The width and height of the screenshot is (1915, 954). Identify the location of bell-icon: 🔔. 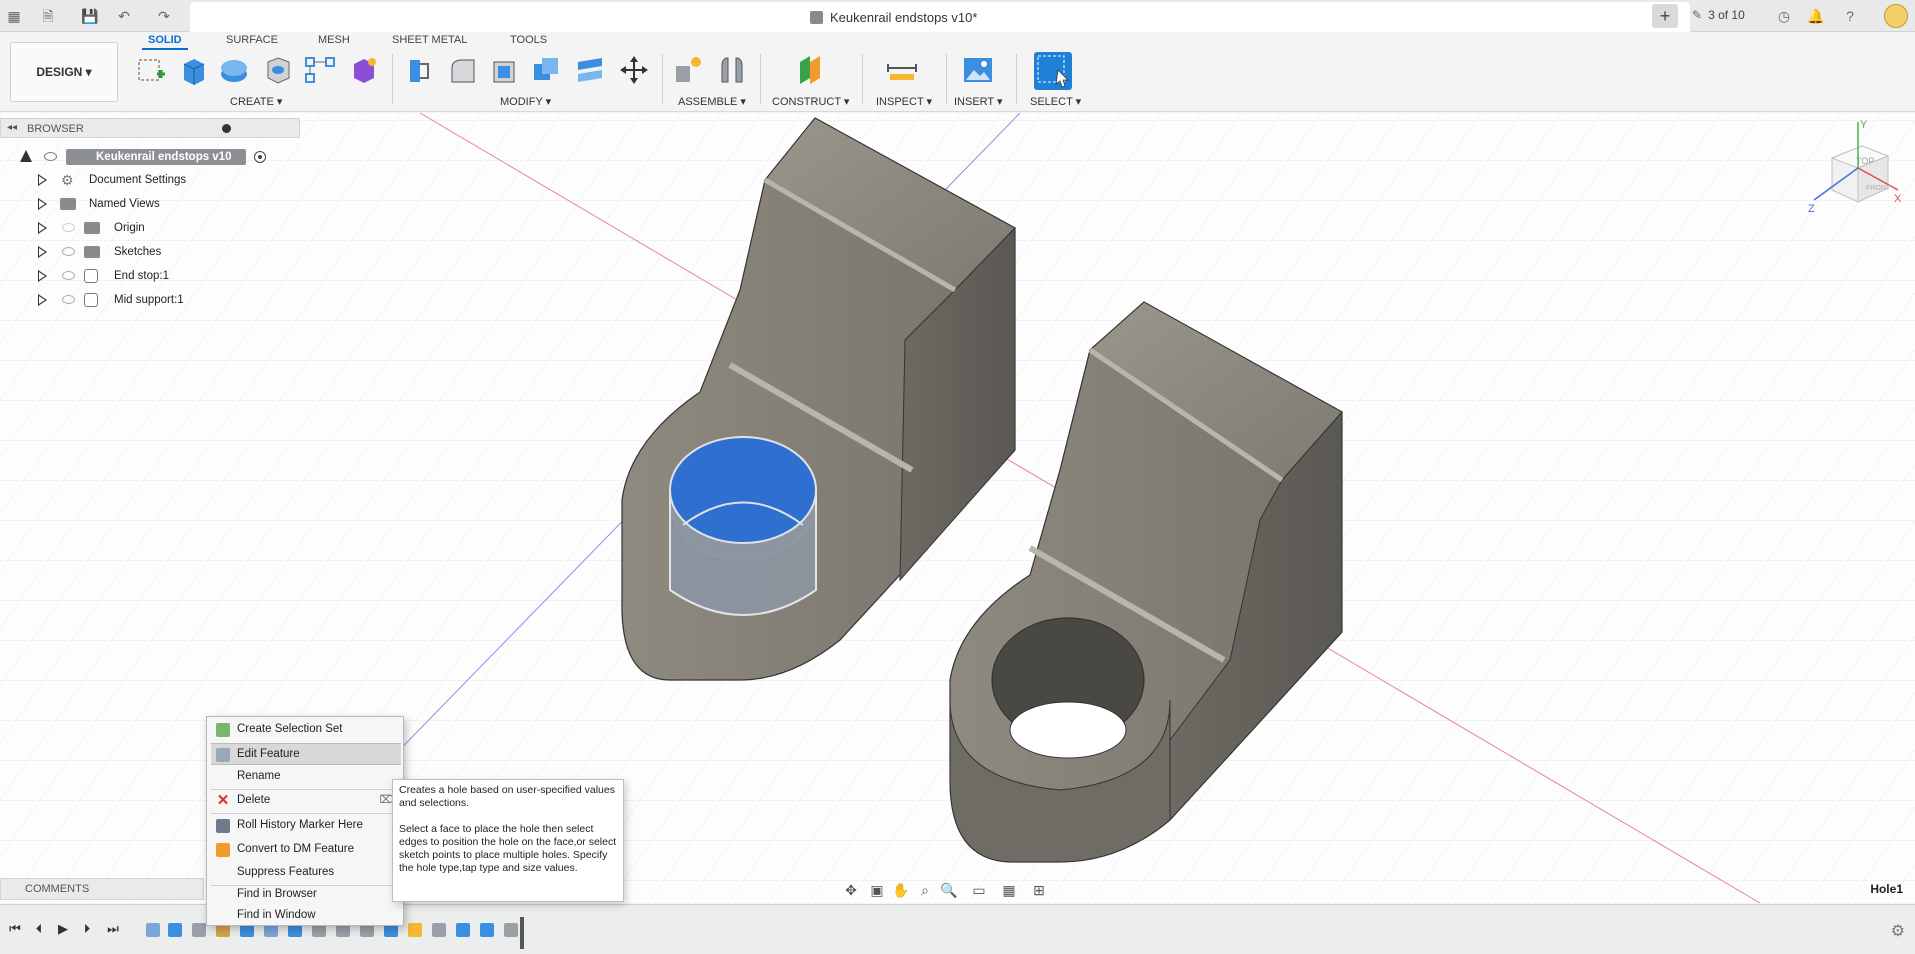
(1816, 16).